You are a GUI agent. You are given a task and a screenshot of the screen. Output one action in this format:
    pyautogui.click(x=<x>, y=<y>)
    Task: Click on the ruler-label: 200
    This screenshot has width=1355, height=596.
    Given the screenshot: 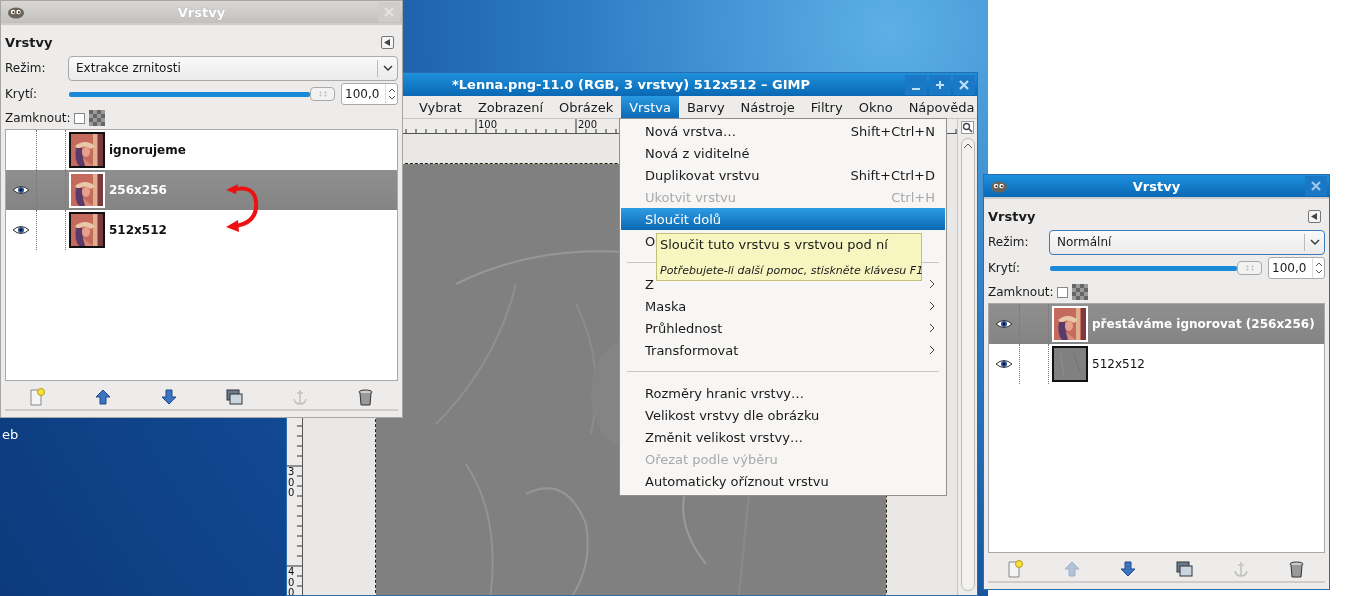 What is the action you would take?
    pyautogui.click(x=588, y=125)
    